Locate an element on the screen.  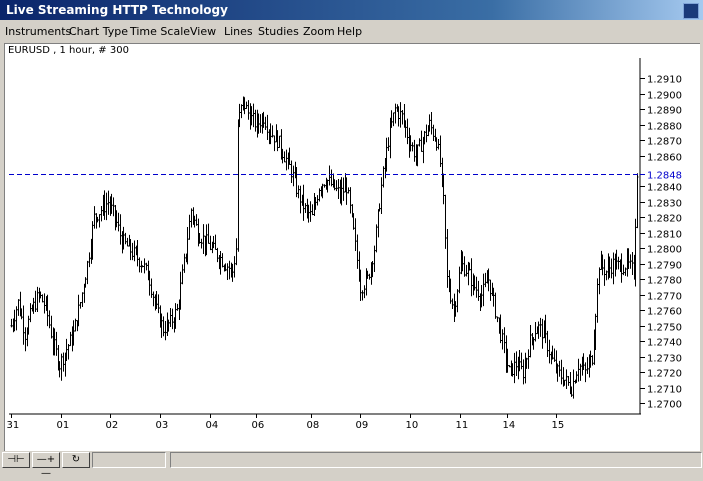
menu-studies: Studies is located at coordinates (278, 31).